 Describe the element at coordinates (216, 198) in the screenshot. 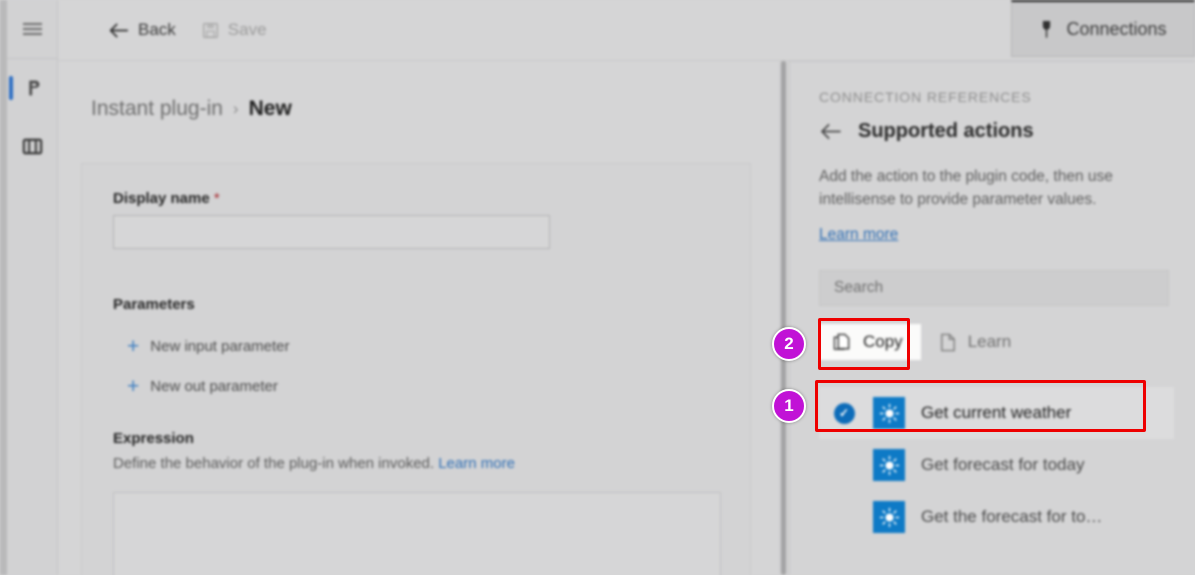

I see `required-marker: *` at that location.